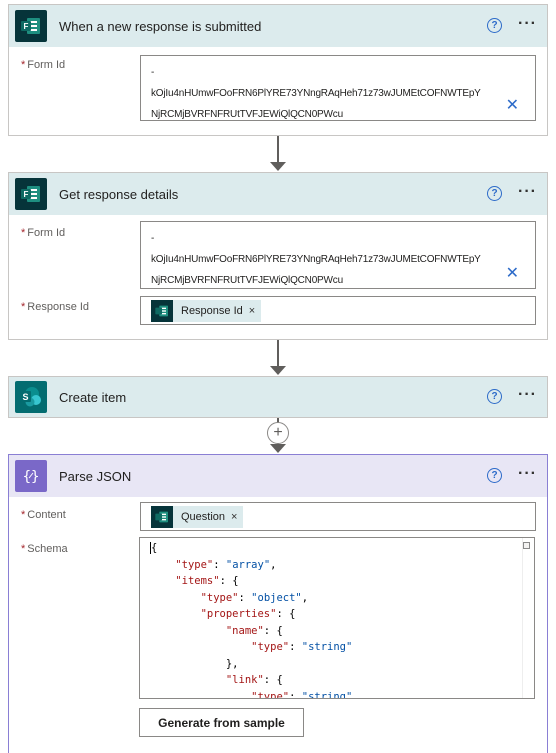  Describe the element at coordinates (528, 618) in the screenshot. I see `scrollbar` at that location.